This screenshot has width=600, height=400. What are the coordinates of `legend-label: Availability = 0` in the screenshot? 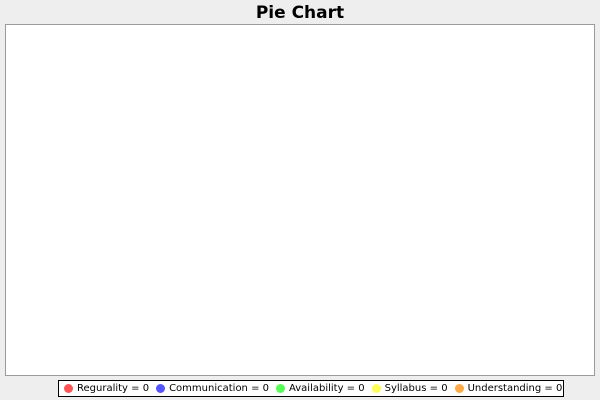 It's located at (327, 388).